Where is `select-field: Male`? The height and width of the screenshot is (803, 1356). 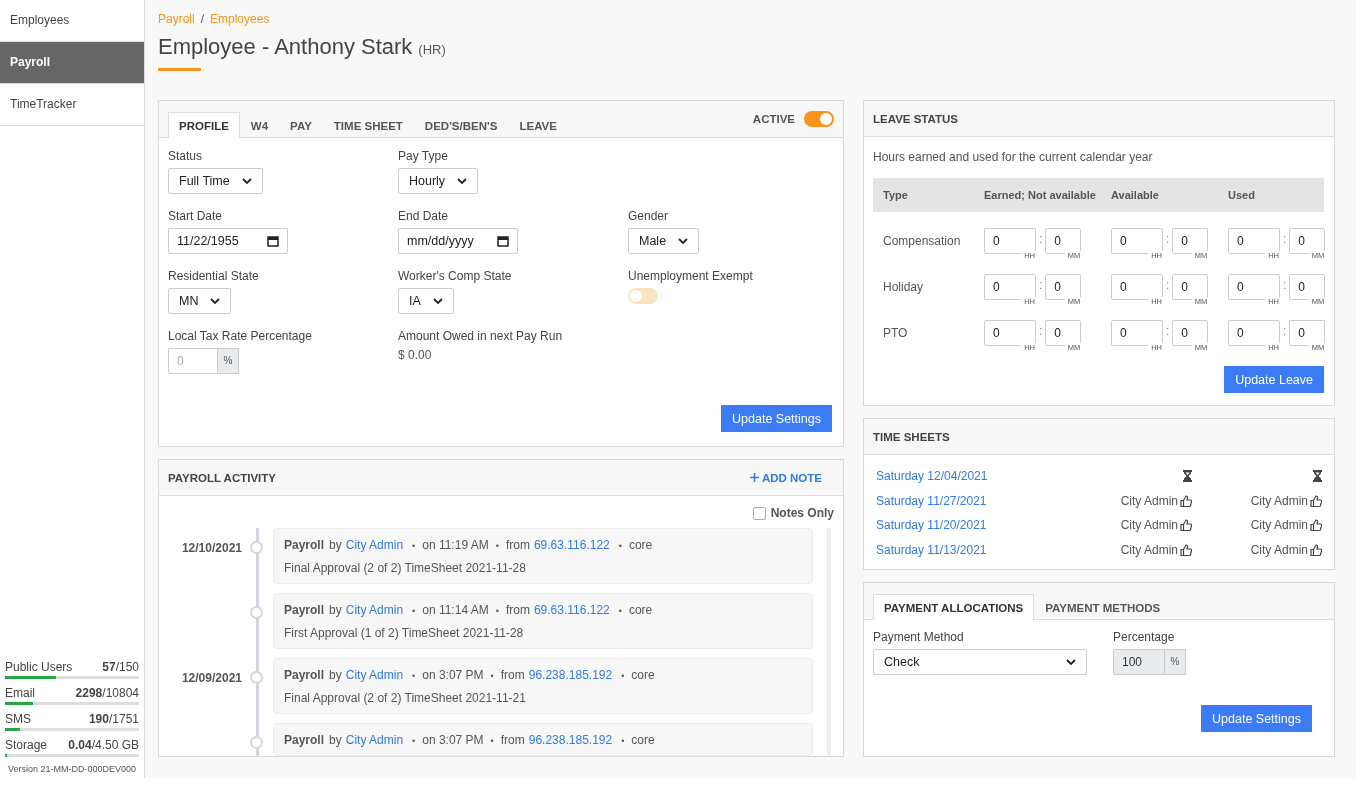
select-field: Male is located at coordinates (664, 241).